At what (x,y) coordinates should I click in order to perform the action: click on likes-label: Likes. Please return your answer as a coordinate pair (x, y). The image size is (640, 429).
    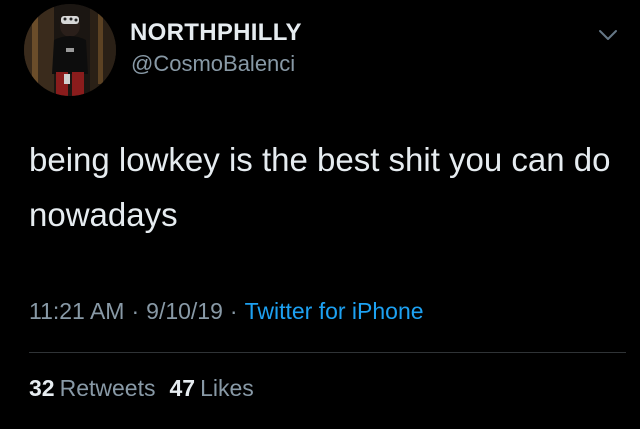
    Looking at the image, I should click on (227, 388).